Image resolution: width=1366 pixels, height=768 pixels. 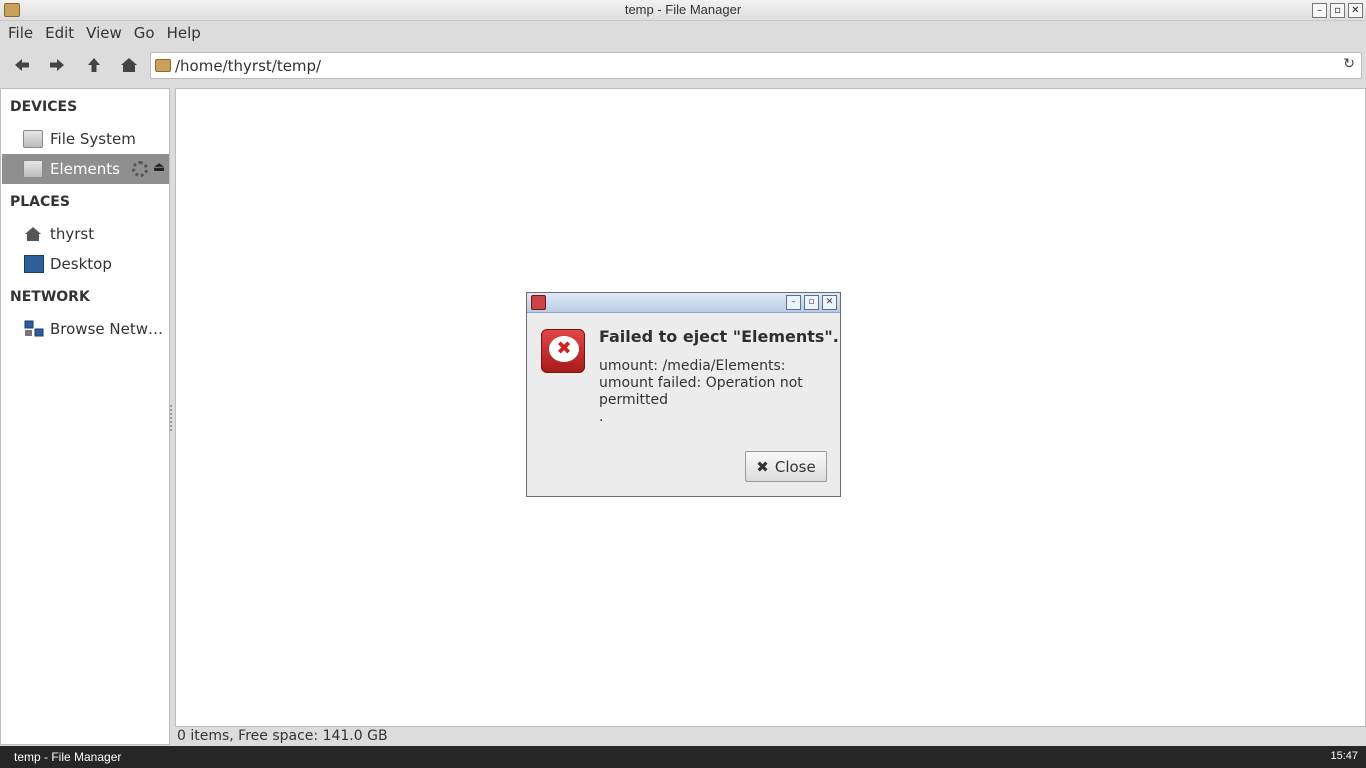 What do you see at coordinates (795, 466) in the screenshot?
I see `close-button-label: Close` at bounding box center [795, 466].